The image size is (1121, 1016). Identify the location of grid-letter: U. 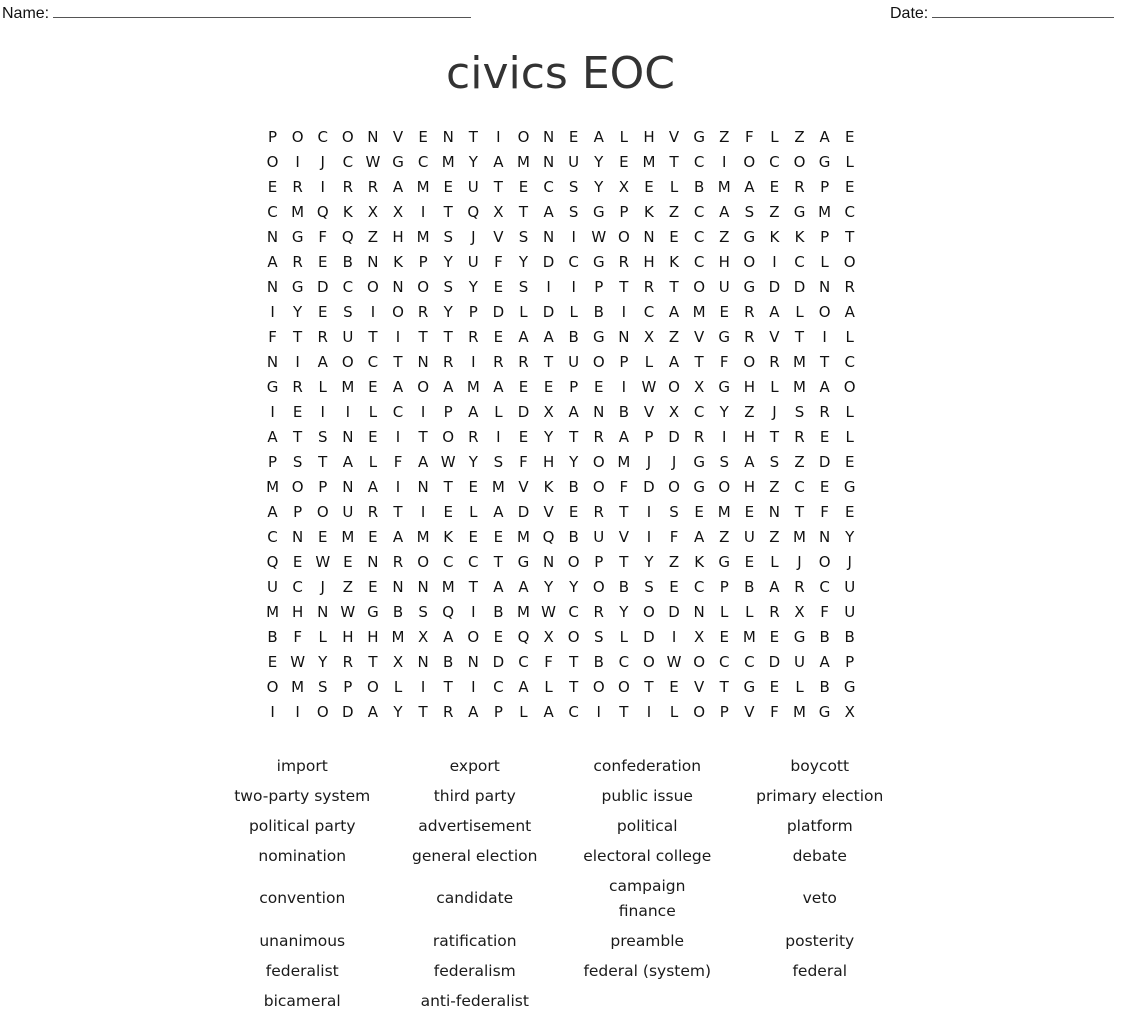
(347, 512).